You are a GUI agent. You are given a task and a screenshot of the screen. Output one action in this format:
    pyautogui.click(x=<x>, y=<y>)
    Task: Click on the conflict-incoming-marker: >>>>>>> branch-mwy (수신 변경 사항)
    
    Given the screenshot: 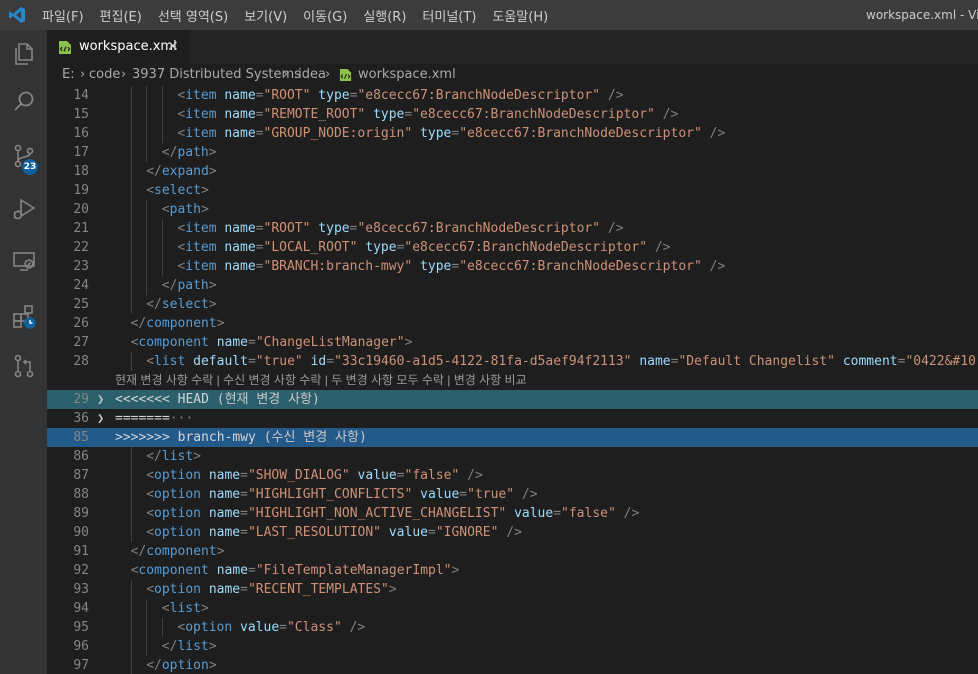 What is the action you would take?
    pyautogui.click(x=241, y=437)
    